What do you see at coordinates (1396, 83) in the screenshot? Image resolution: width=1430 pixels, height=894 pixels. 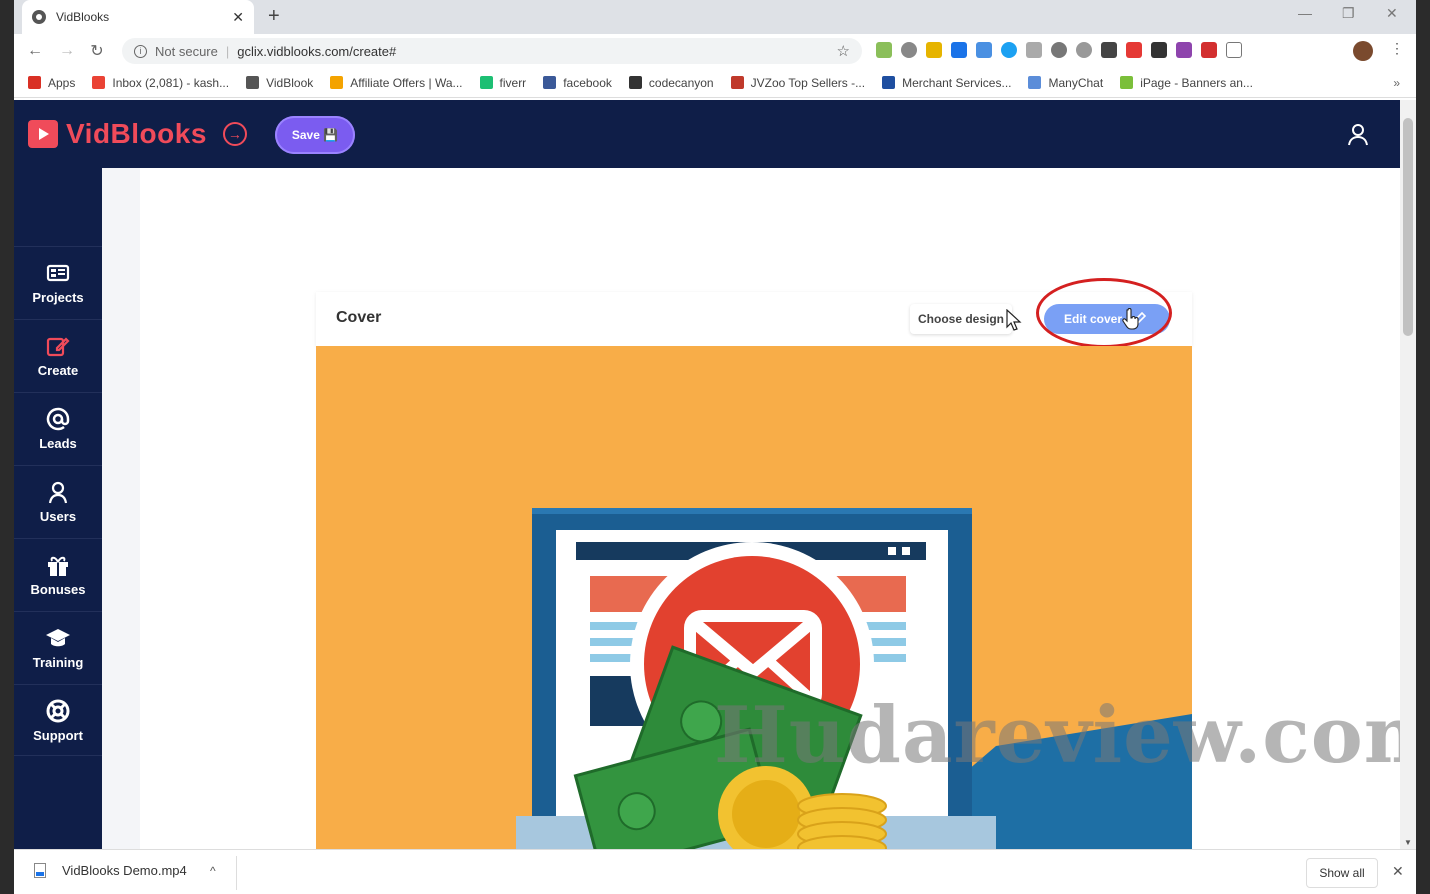 I see `bookmarks-overflow-button: »` at bounding box center [1396, 83].